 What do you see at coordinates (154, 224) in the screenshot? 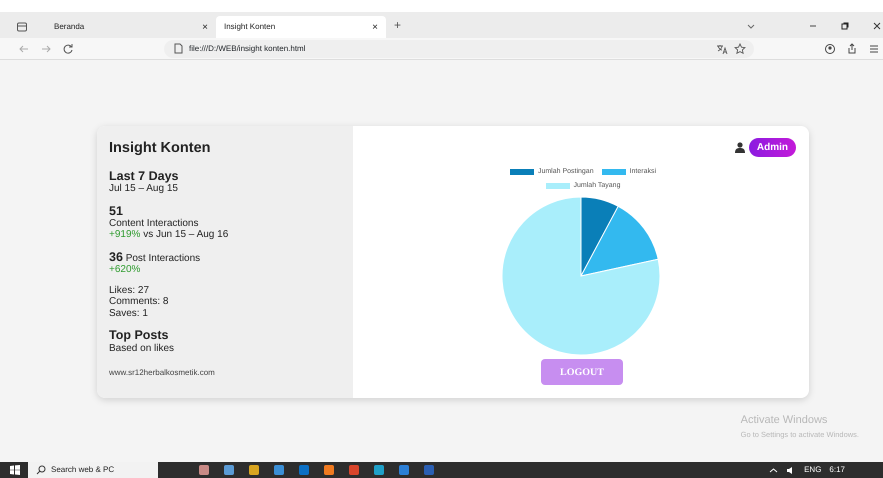
I see `metric-label: Content Interactions` at bounding box center [154, 224].